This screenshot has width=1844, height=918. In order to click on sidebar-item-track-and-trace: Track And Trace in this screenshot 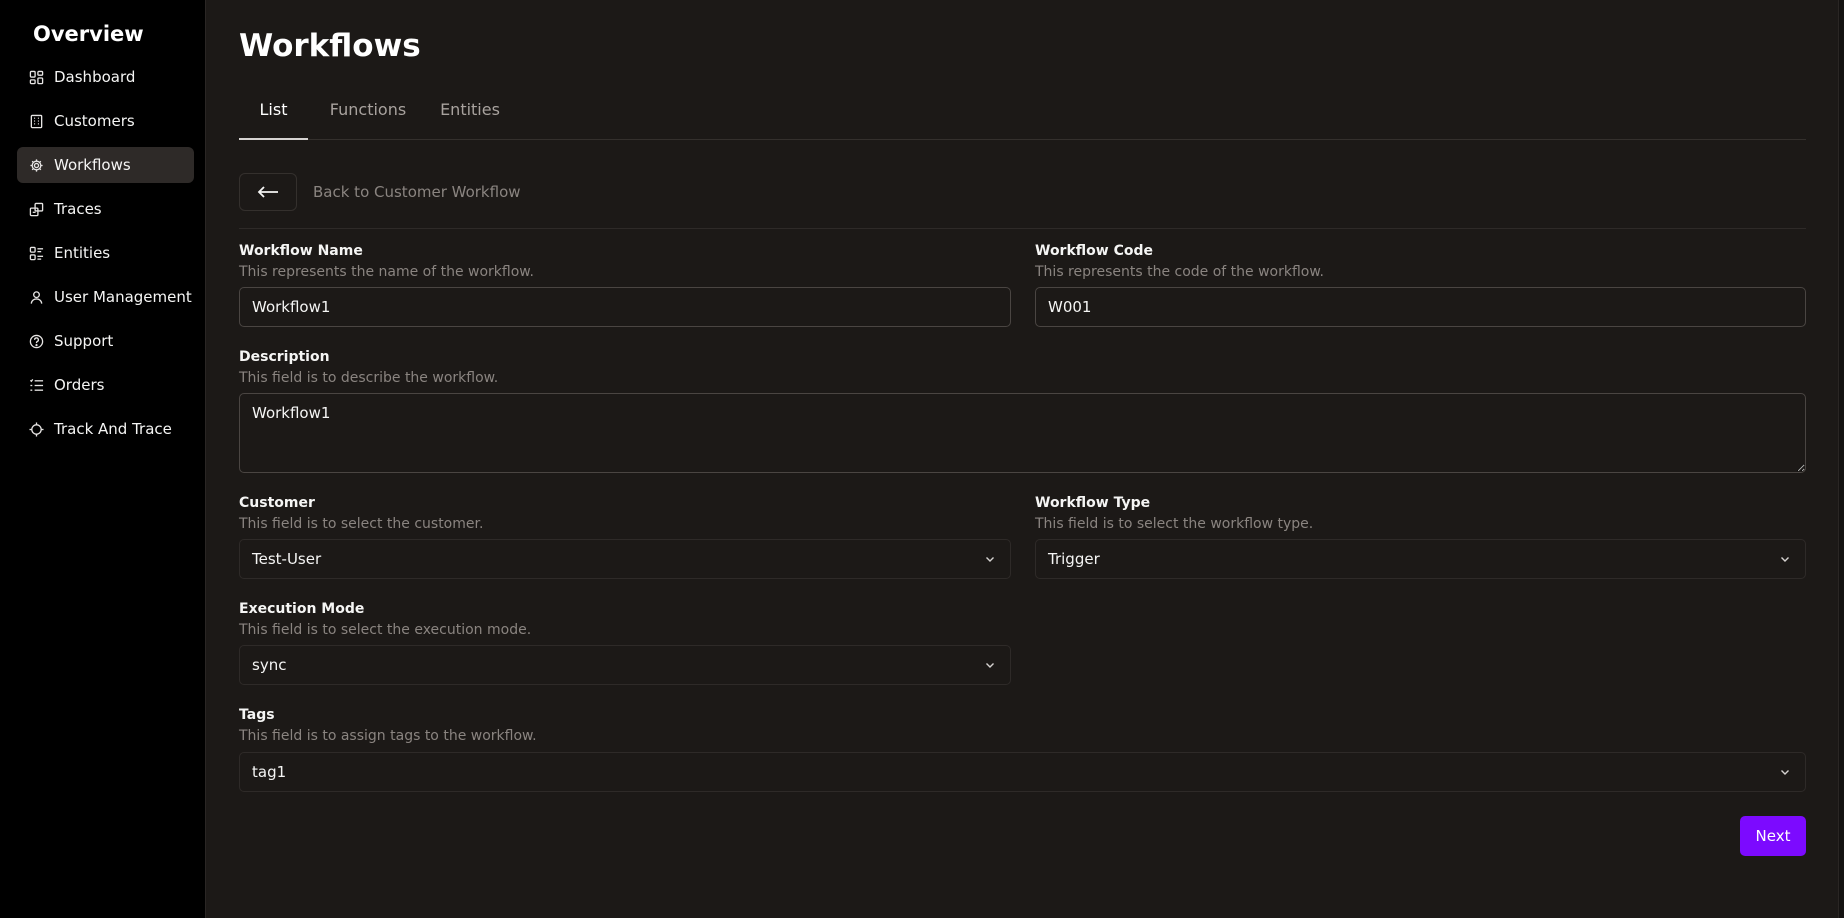, I will do `click(105, 429)`.